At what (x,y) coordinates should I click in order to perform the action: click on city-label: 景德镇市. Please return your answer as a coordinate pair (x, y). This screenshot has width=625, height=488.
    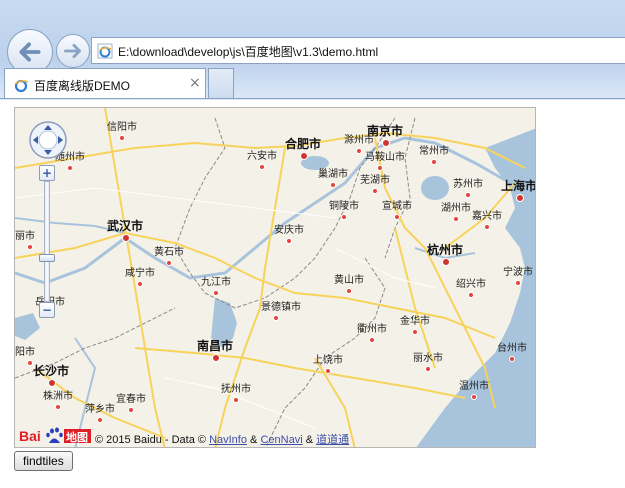
    Looking at the image, I should click on (281, 307).